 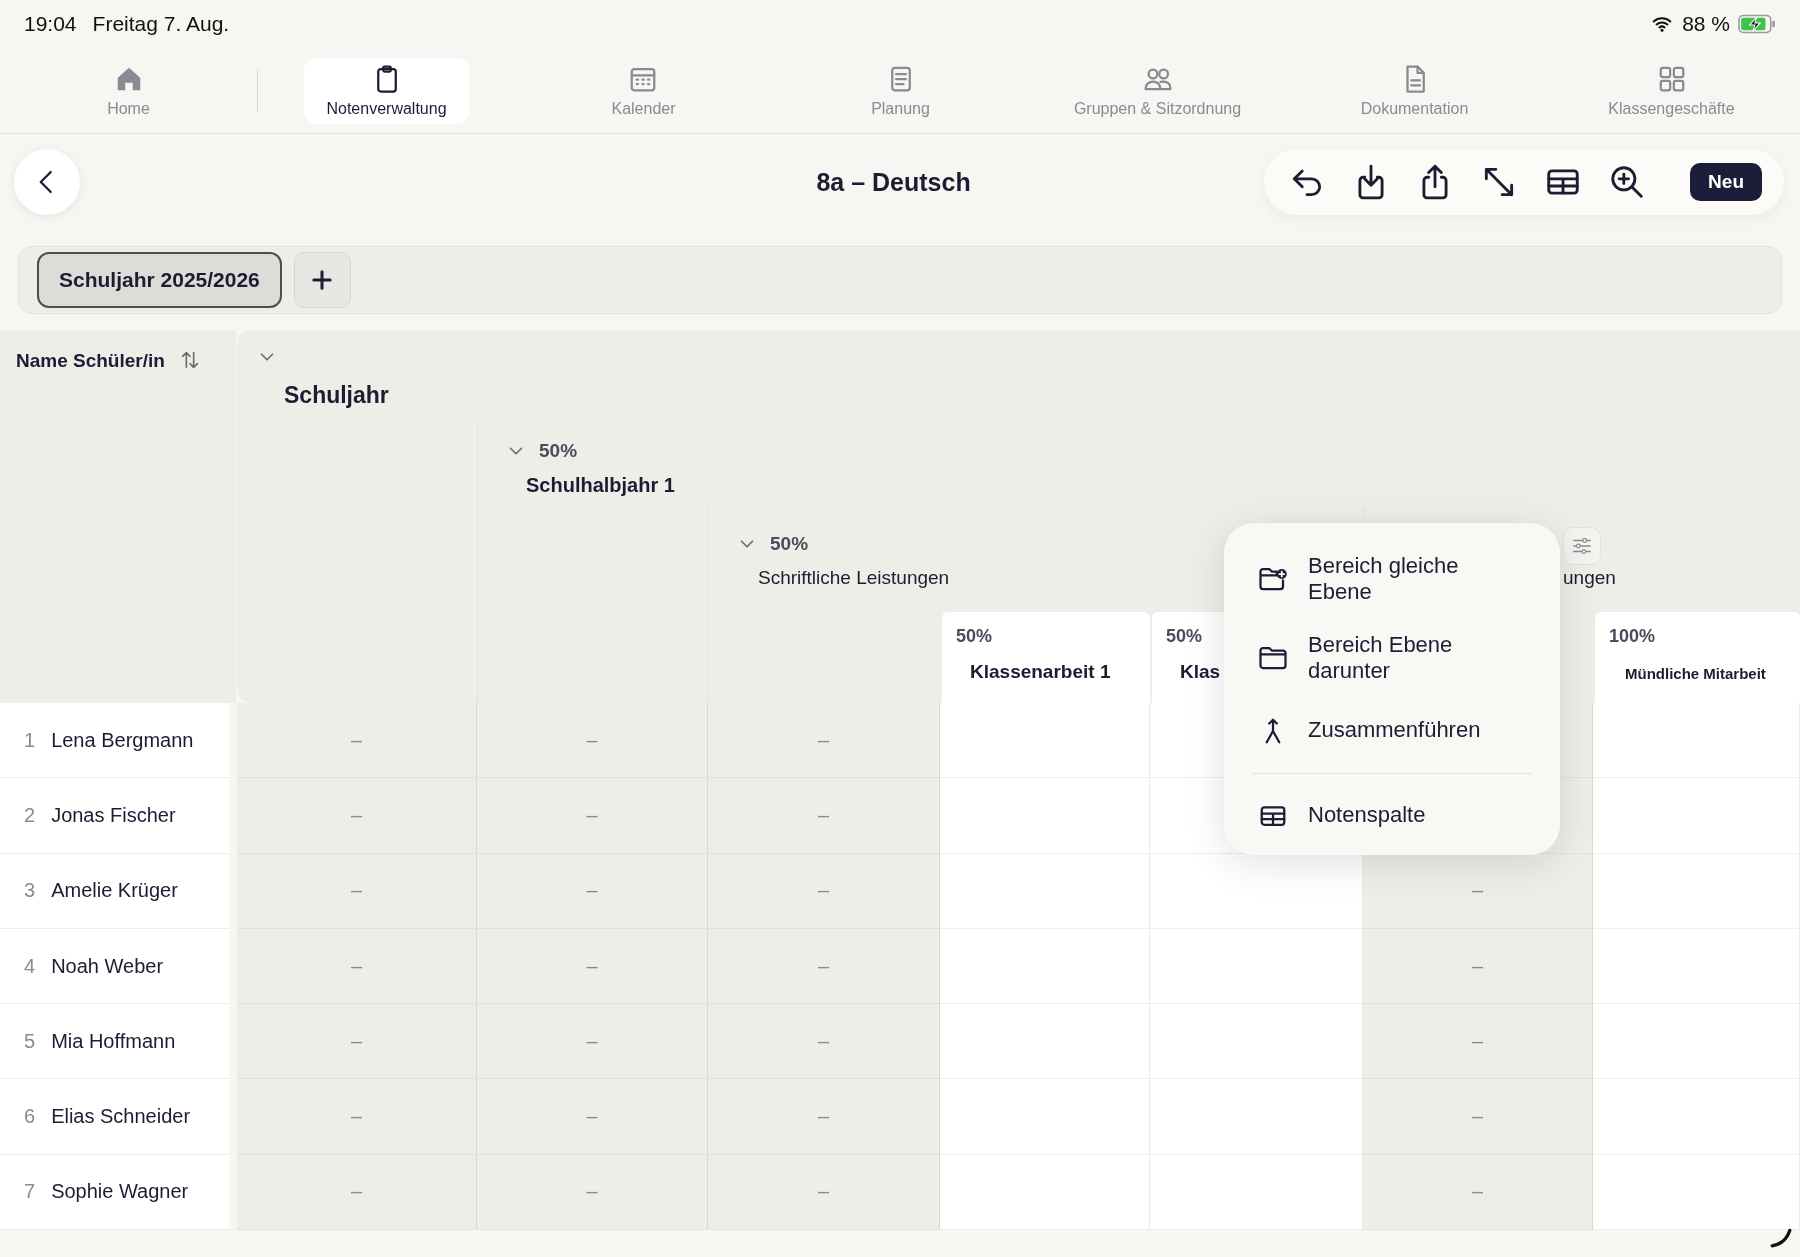 I want to click on student-name: Jonas Fischer, so click(x=113, y=815).